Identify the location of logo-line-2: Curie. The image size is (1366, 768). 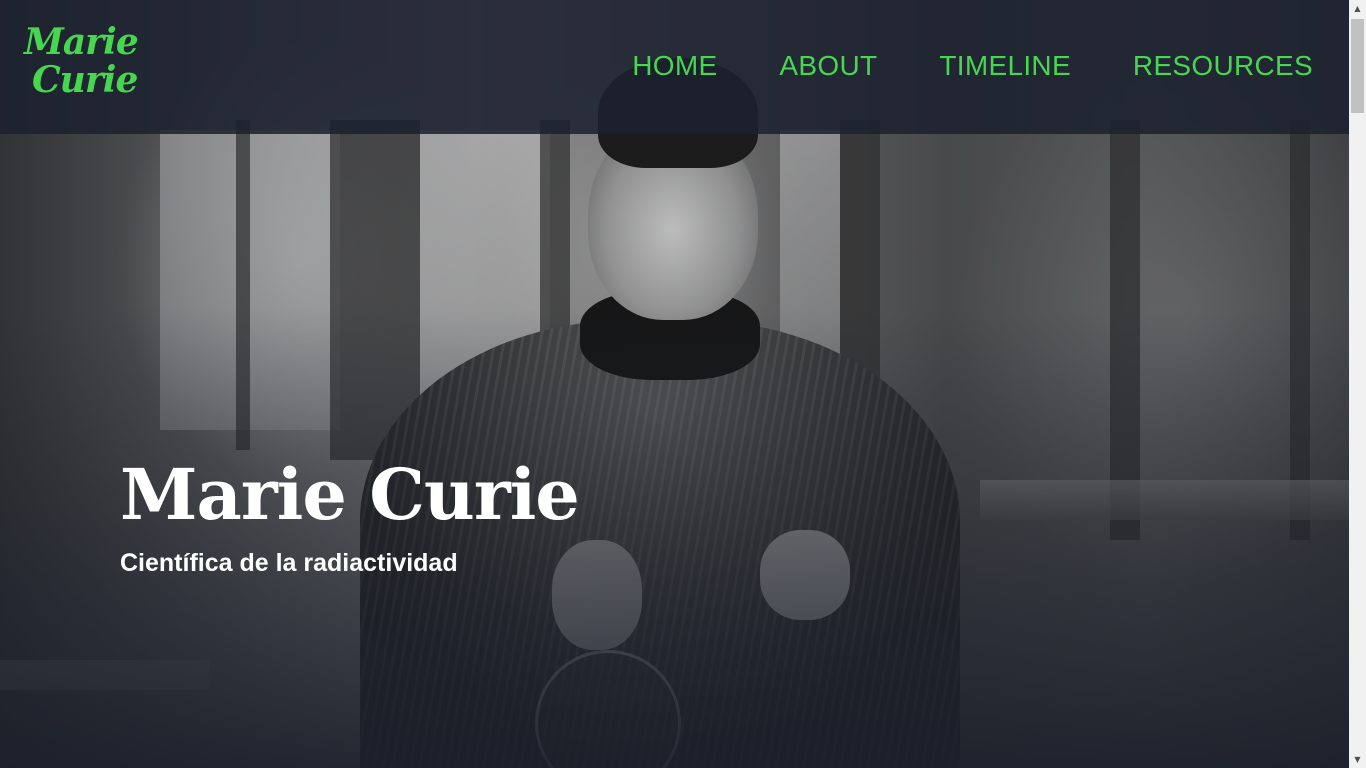
(85, 80).